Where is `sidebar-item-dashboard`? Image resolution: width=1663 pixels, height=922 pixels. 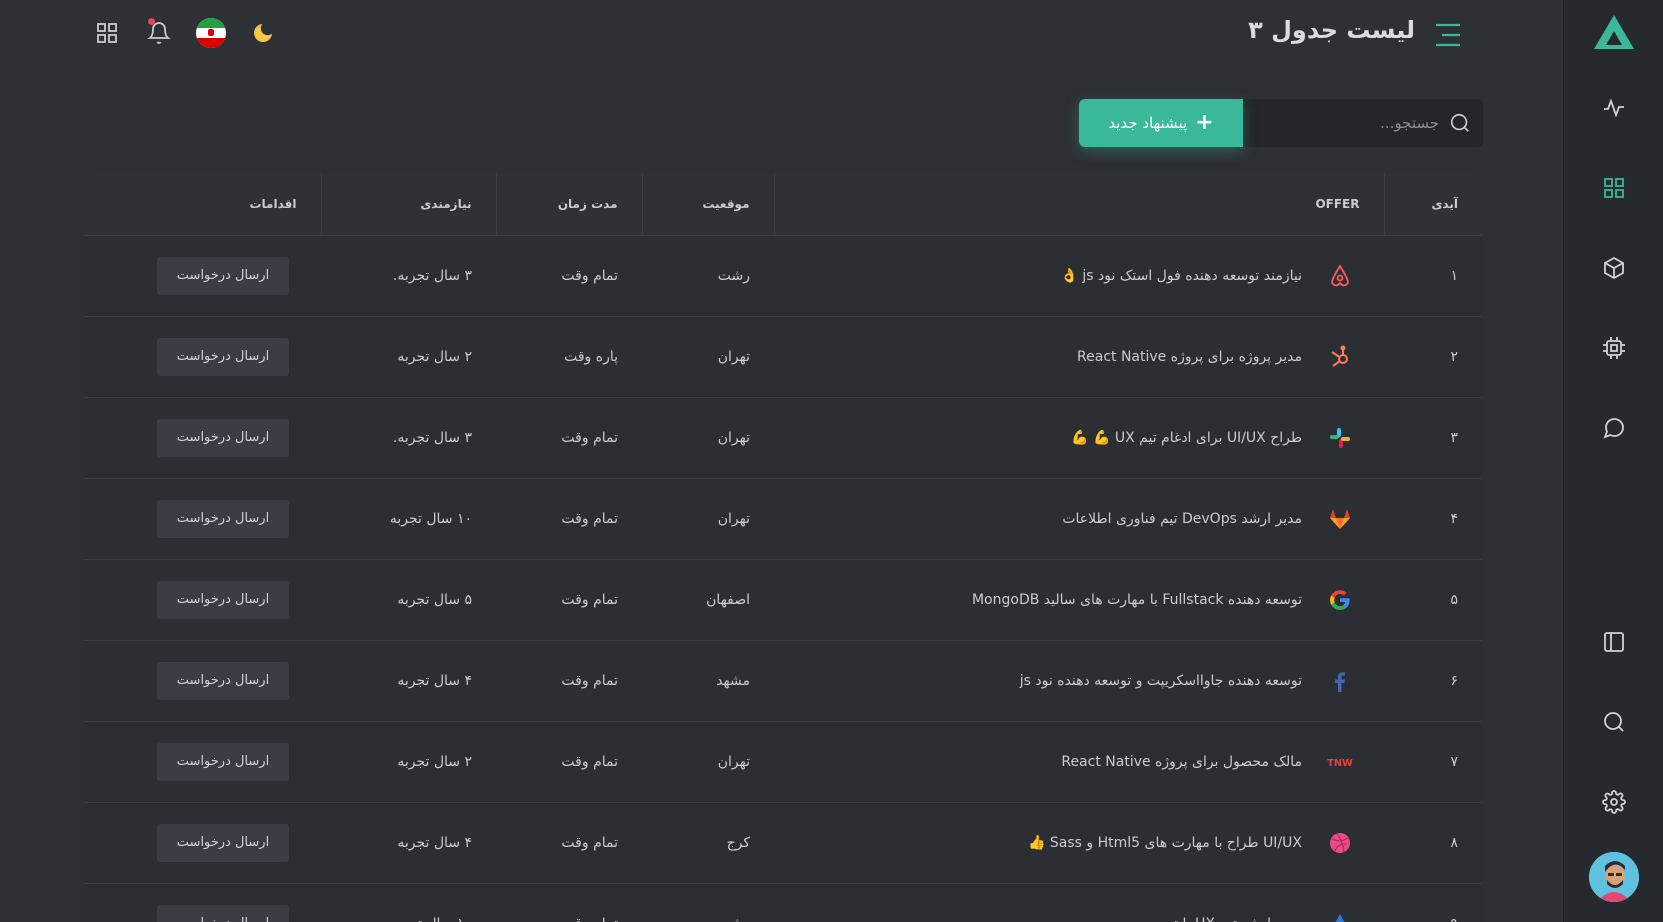 sidebar-item-dashboard is located at coordinates (1613, 188).